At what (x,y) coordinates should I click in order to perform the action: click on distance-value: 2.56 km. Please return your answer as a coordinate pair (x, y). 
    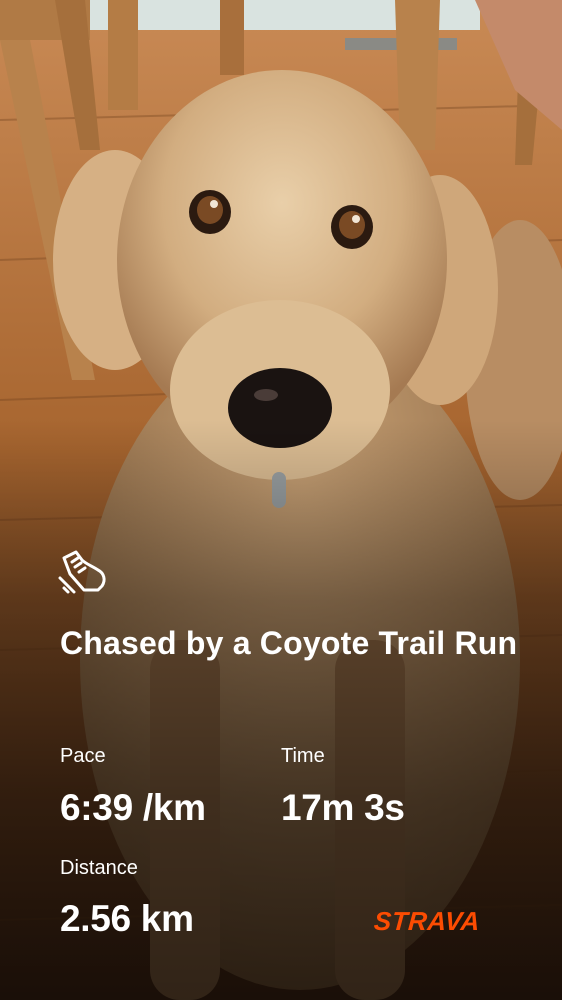
    Looking at the image, I should click on (127, 918).